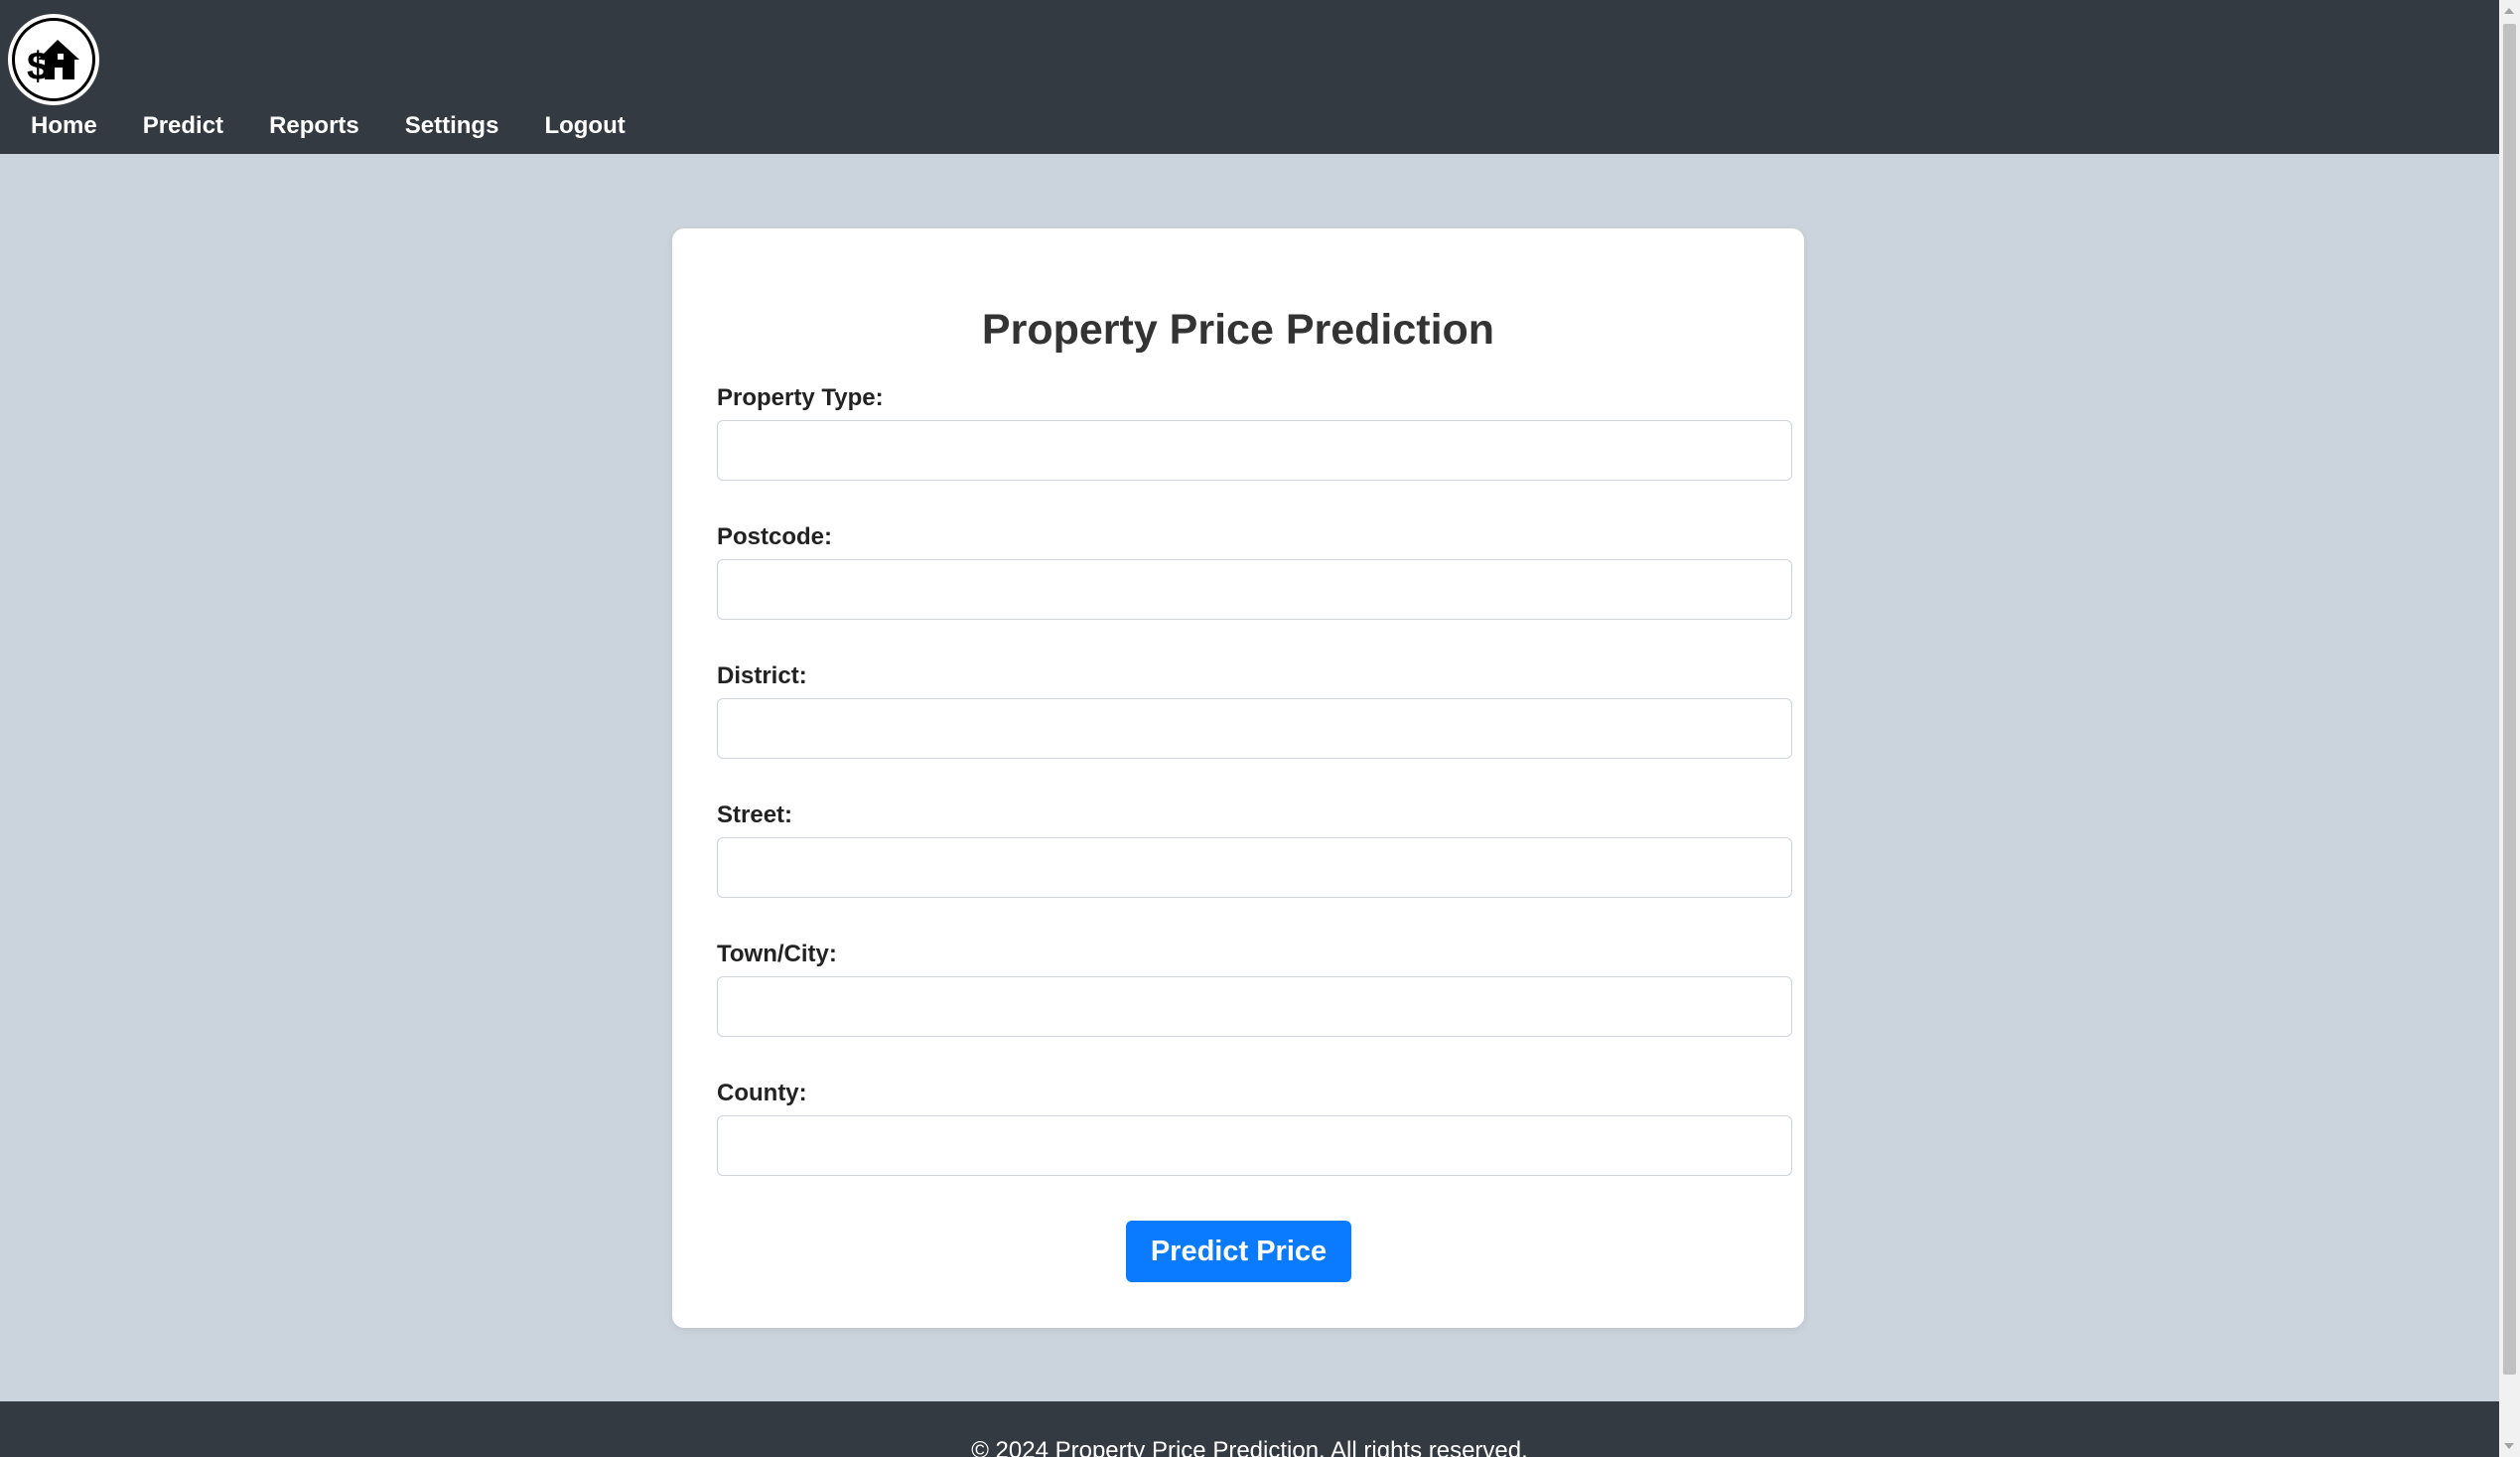 The image size is (2520, 1457). I want to click on top-navbar: $ Home Predict Reports Settings Logout, so click(1249, 77).